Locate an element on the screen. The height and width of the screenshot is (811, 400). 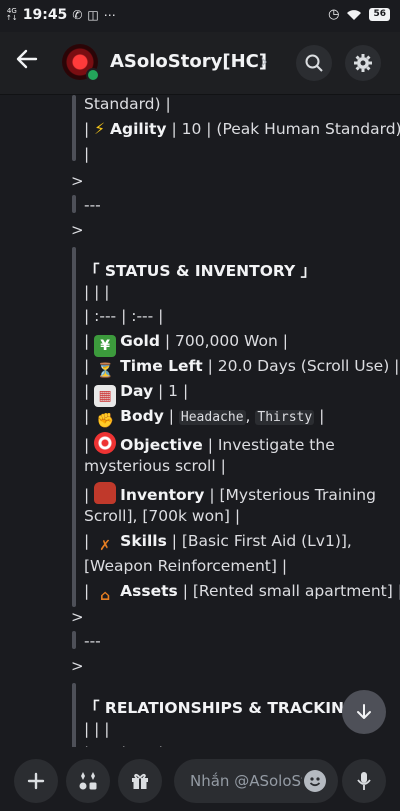
notification-icon: ◫ is located at coordinates (93, 15).